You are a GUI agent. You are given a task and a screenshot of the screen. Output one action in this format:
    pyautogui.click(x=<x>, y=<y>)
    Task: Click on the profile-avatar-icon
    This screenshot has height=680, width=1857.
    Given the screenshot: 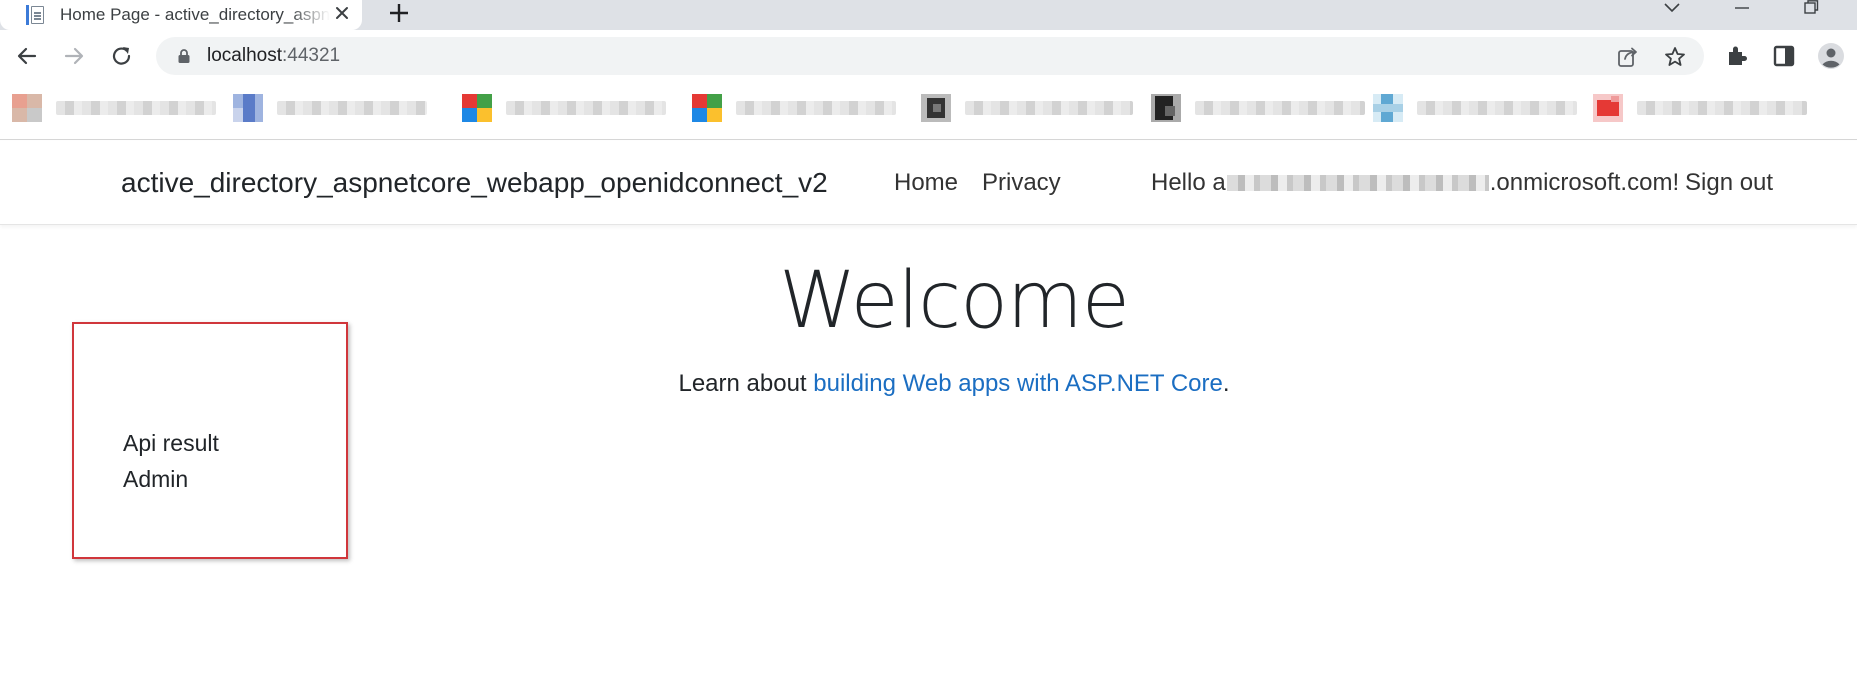 What is the action you would take?
    pyautogui.click(x=1831, y=56)
    